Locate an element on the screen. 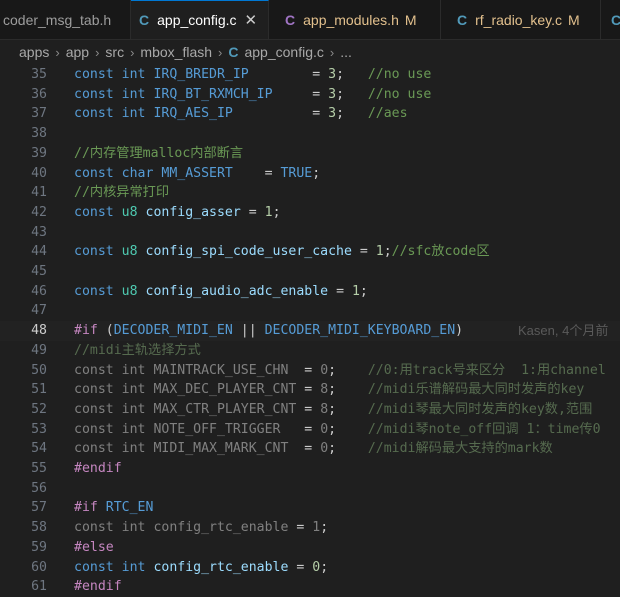 This screenshot has height=597, width=620. line-number: 39 is located at coordinates (39, 153).